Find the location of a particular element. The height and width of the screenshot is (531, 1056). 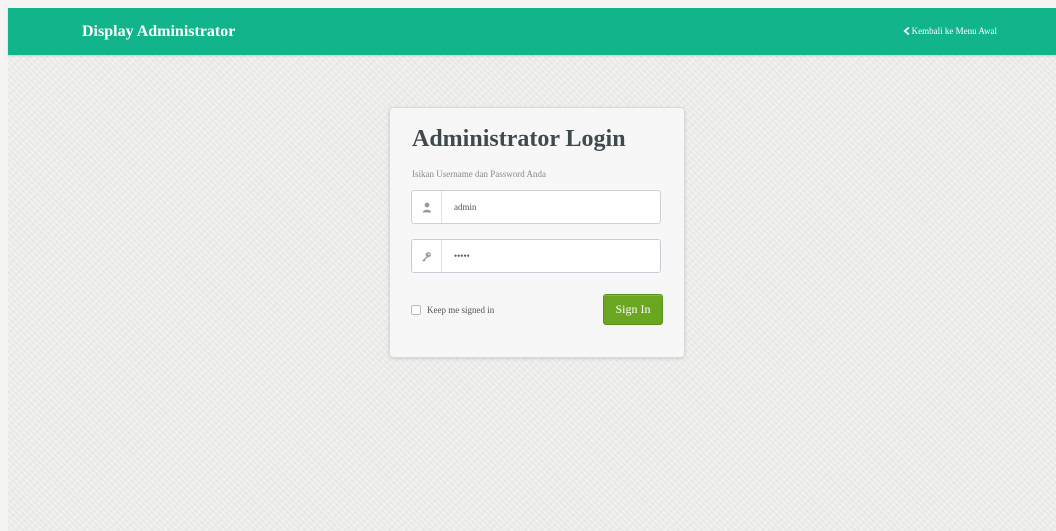

back-to-menu-link: Kembali ke Menu Awal is located at coordinates (950, 31).